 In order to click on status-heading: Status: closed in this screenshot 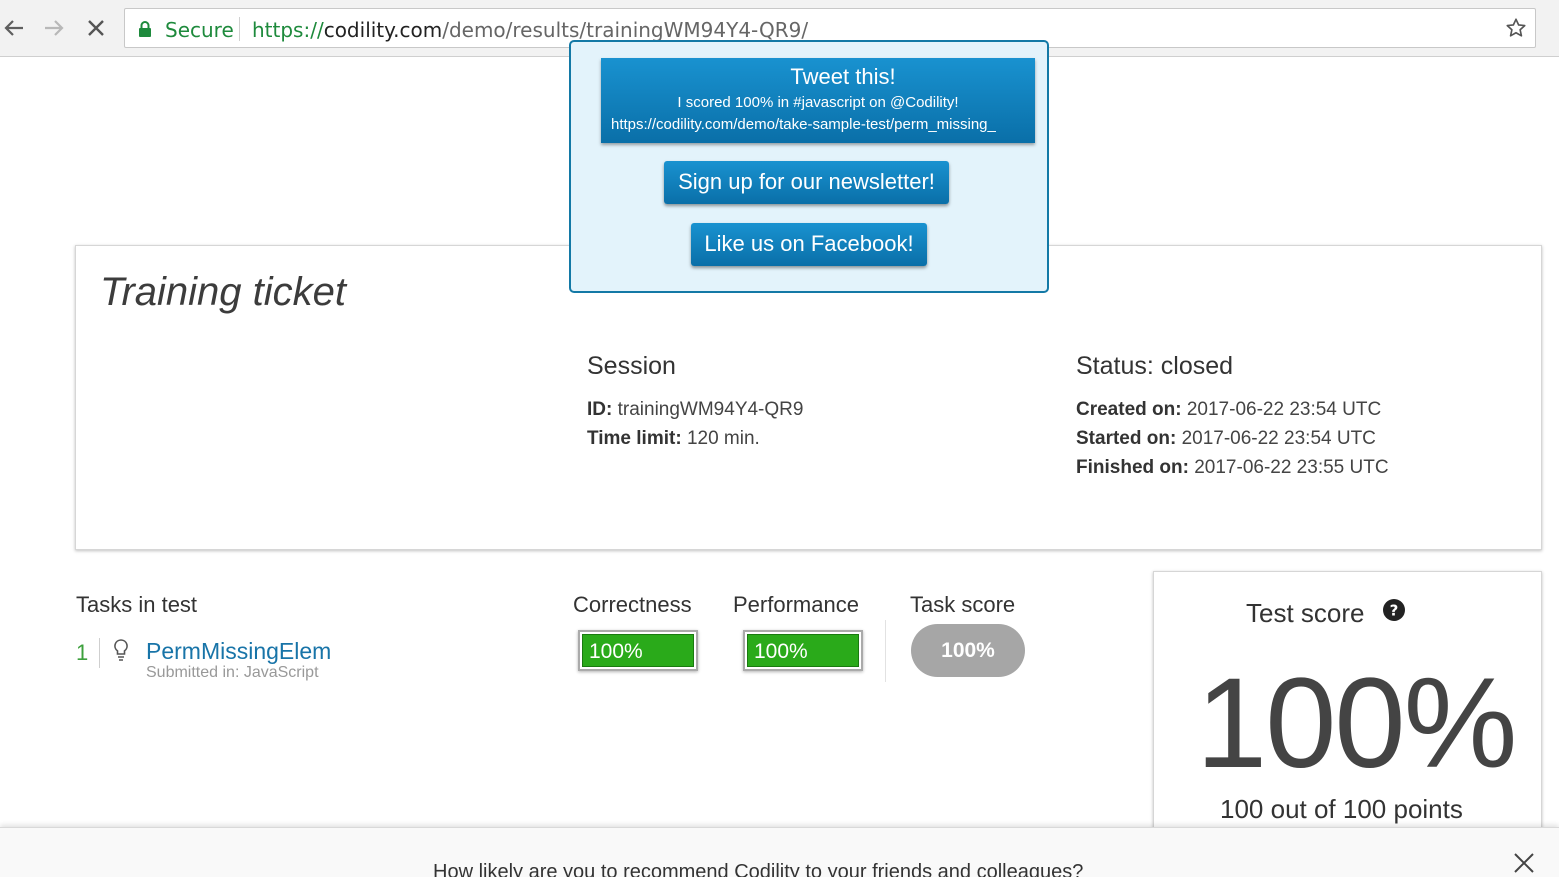, I will do `click(1155, 366)`.